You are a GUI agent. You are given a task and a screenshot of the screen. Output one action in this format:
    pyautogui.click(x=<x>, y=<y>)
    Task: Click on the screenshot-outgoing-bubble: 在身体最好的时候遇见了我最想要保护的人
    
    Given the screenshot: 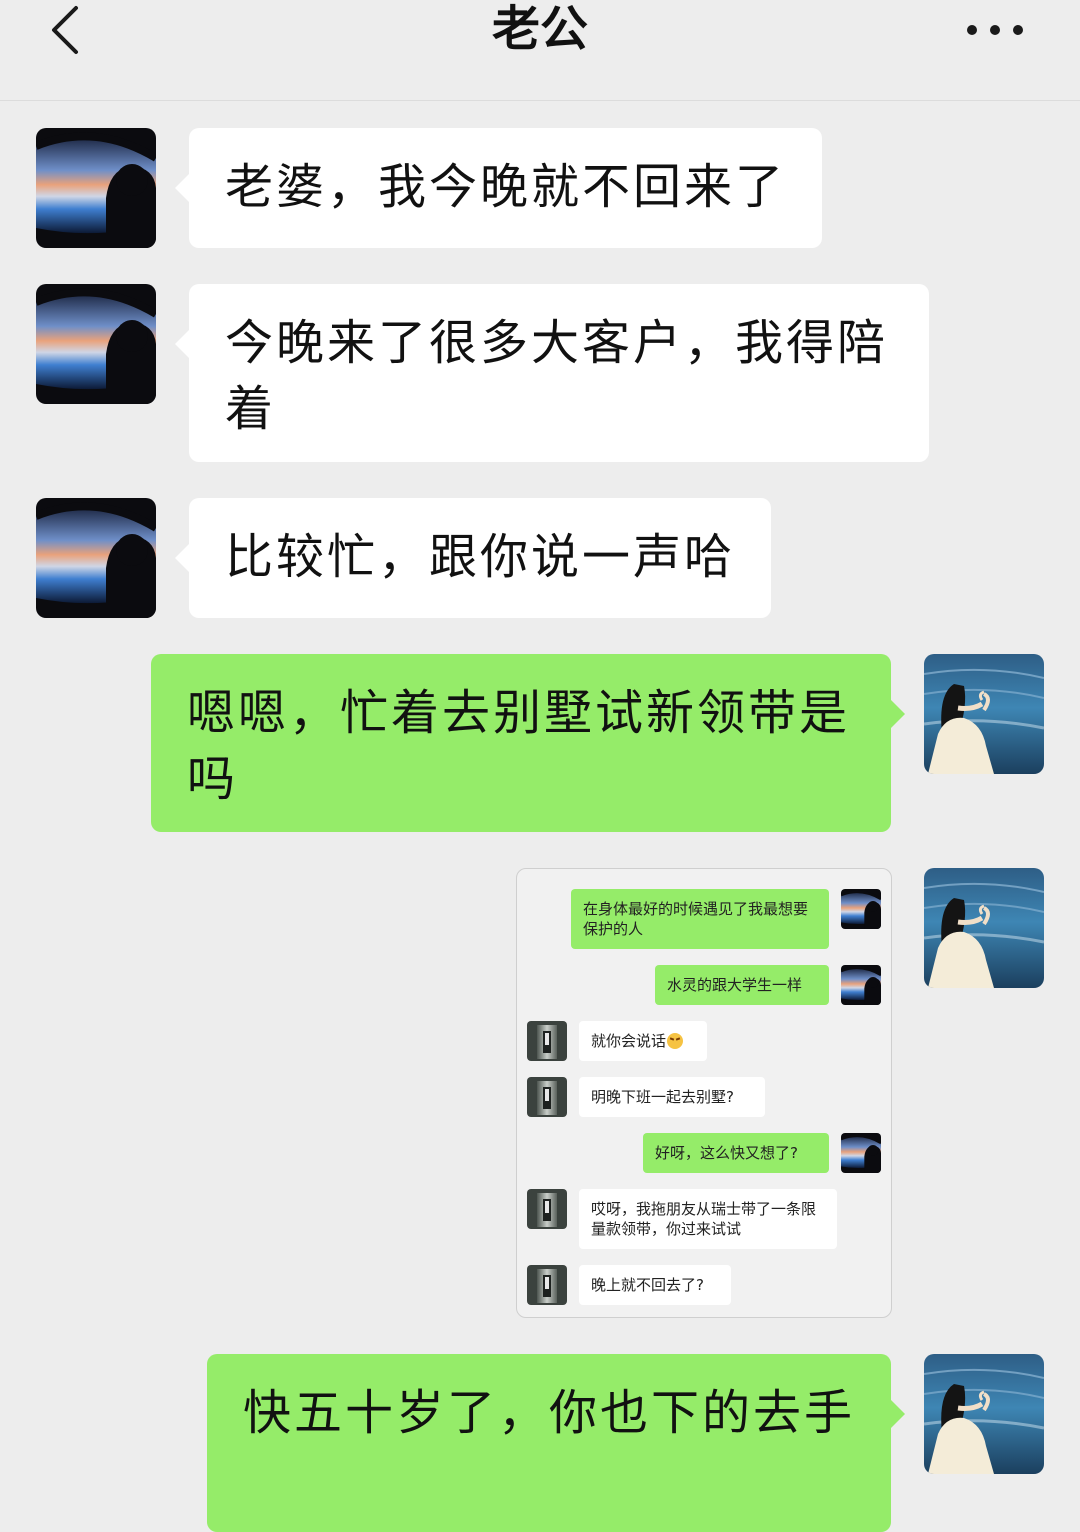 What is the action you would take?
    pyautogui.click(x=700, y=919)
    